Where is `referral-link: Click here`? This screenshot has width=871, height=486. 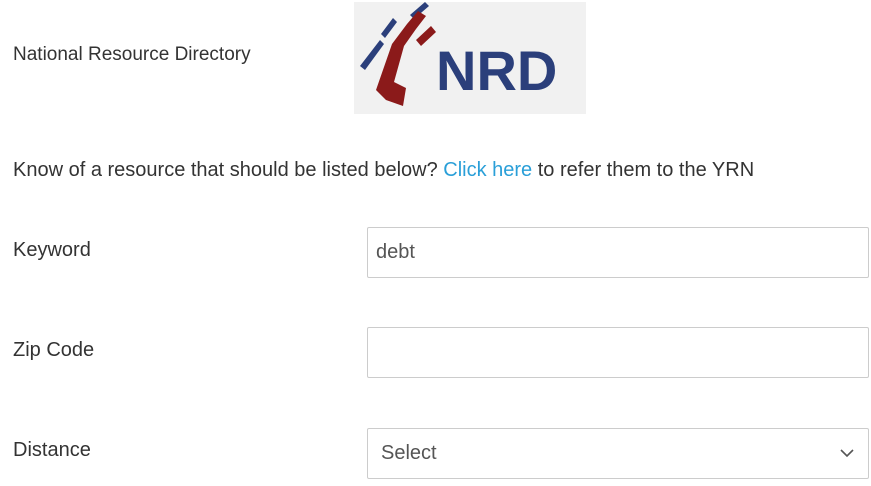
referral-link: Click here is located at coordinates (487, 170).